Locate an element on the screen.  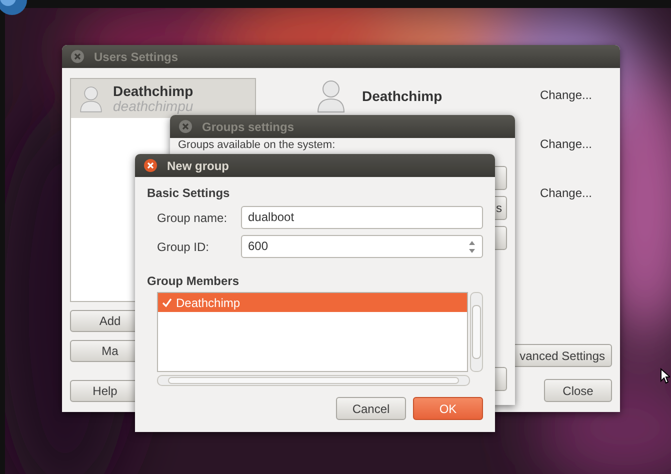
spin-arrows-icon is located at coordinates (472, 246).